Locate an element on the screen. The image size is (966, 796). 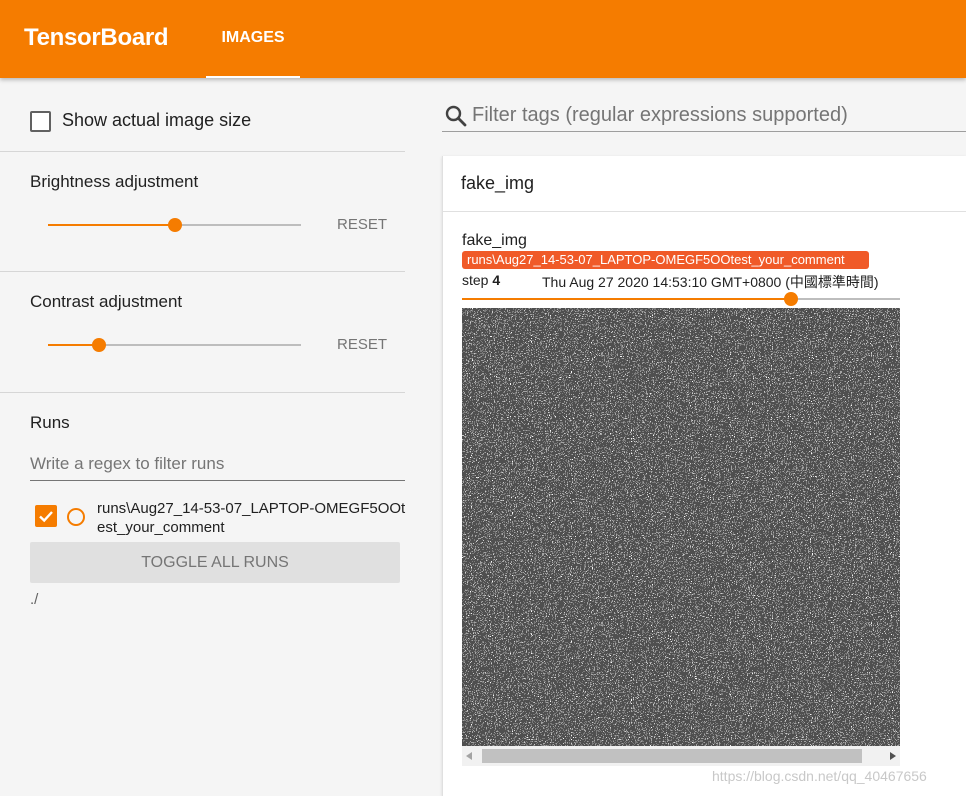
step-label: step 4 is located at coordinates (481, 280).